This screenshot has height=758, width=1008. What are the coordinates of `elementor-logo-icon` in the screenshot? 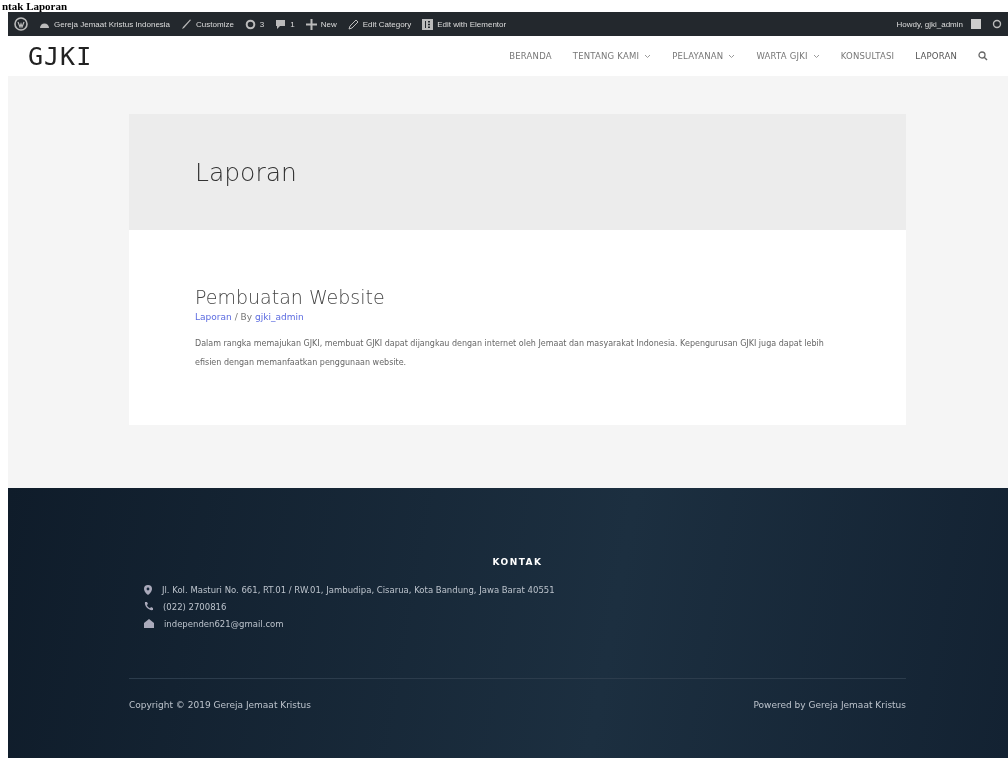 It's located at (428, 24).